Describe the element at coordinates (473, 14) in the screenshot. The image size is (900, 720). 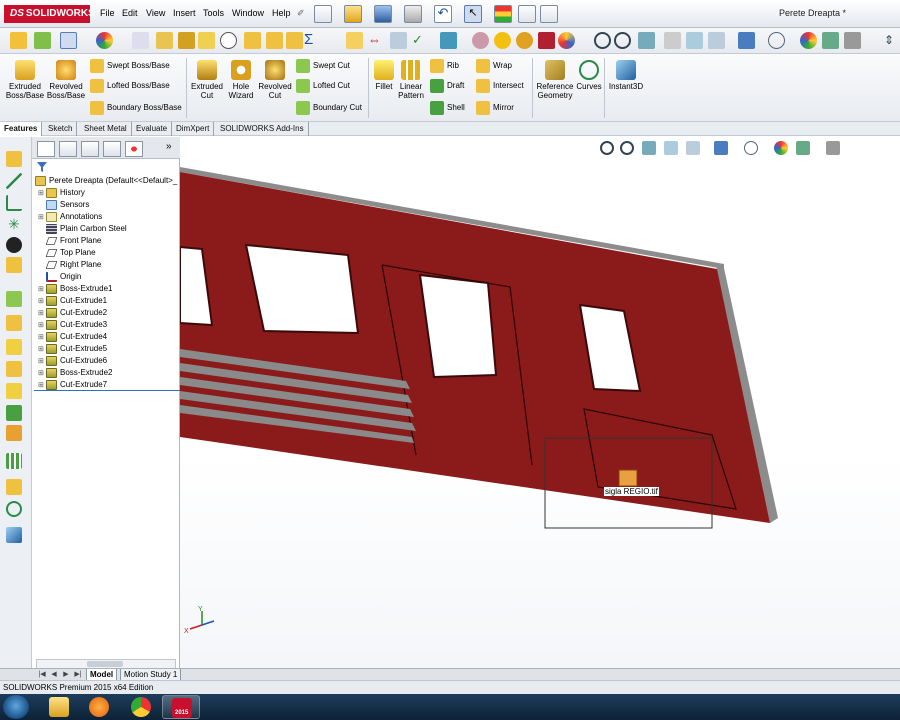
I see `select-icon: ↖` at that location.